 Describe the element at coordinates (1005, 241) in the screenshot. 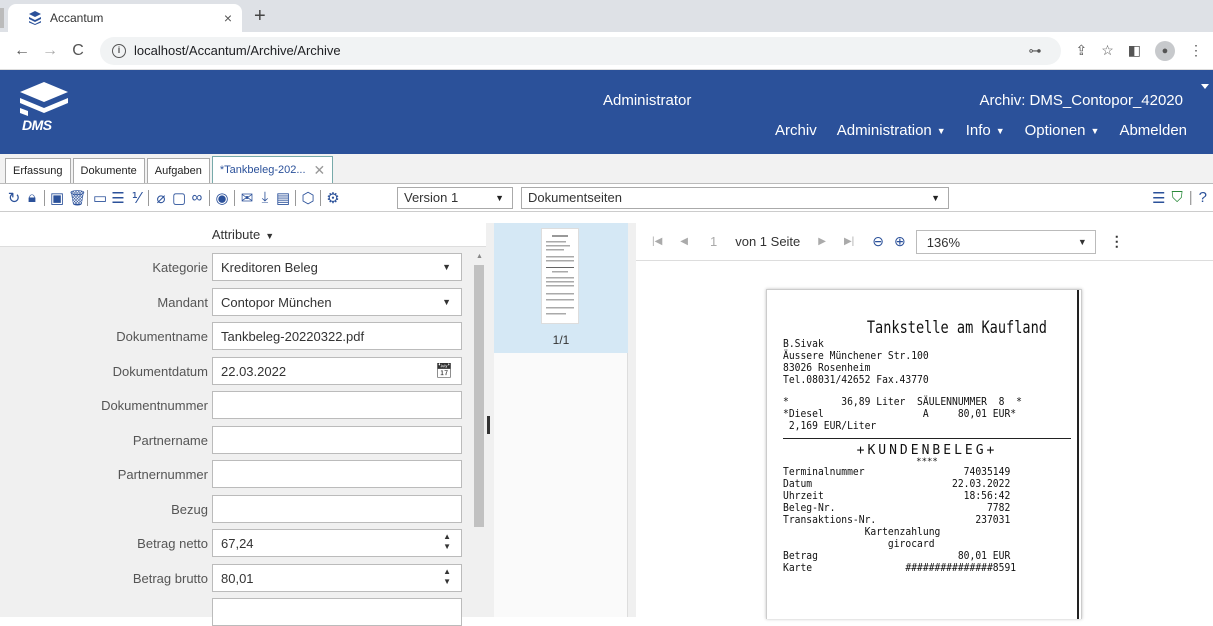

I see `zoom-select: 136% ▼` at that location.